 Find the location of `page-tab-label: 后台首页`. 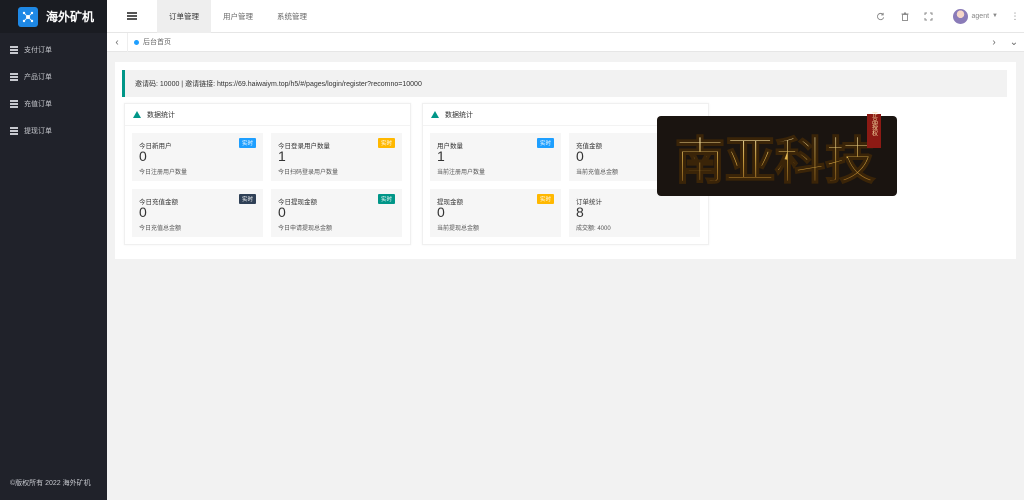

page-tab-label: 后台首页 is located at coordinates (157, 42).